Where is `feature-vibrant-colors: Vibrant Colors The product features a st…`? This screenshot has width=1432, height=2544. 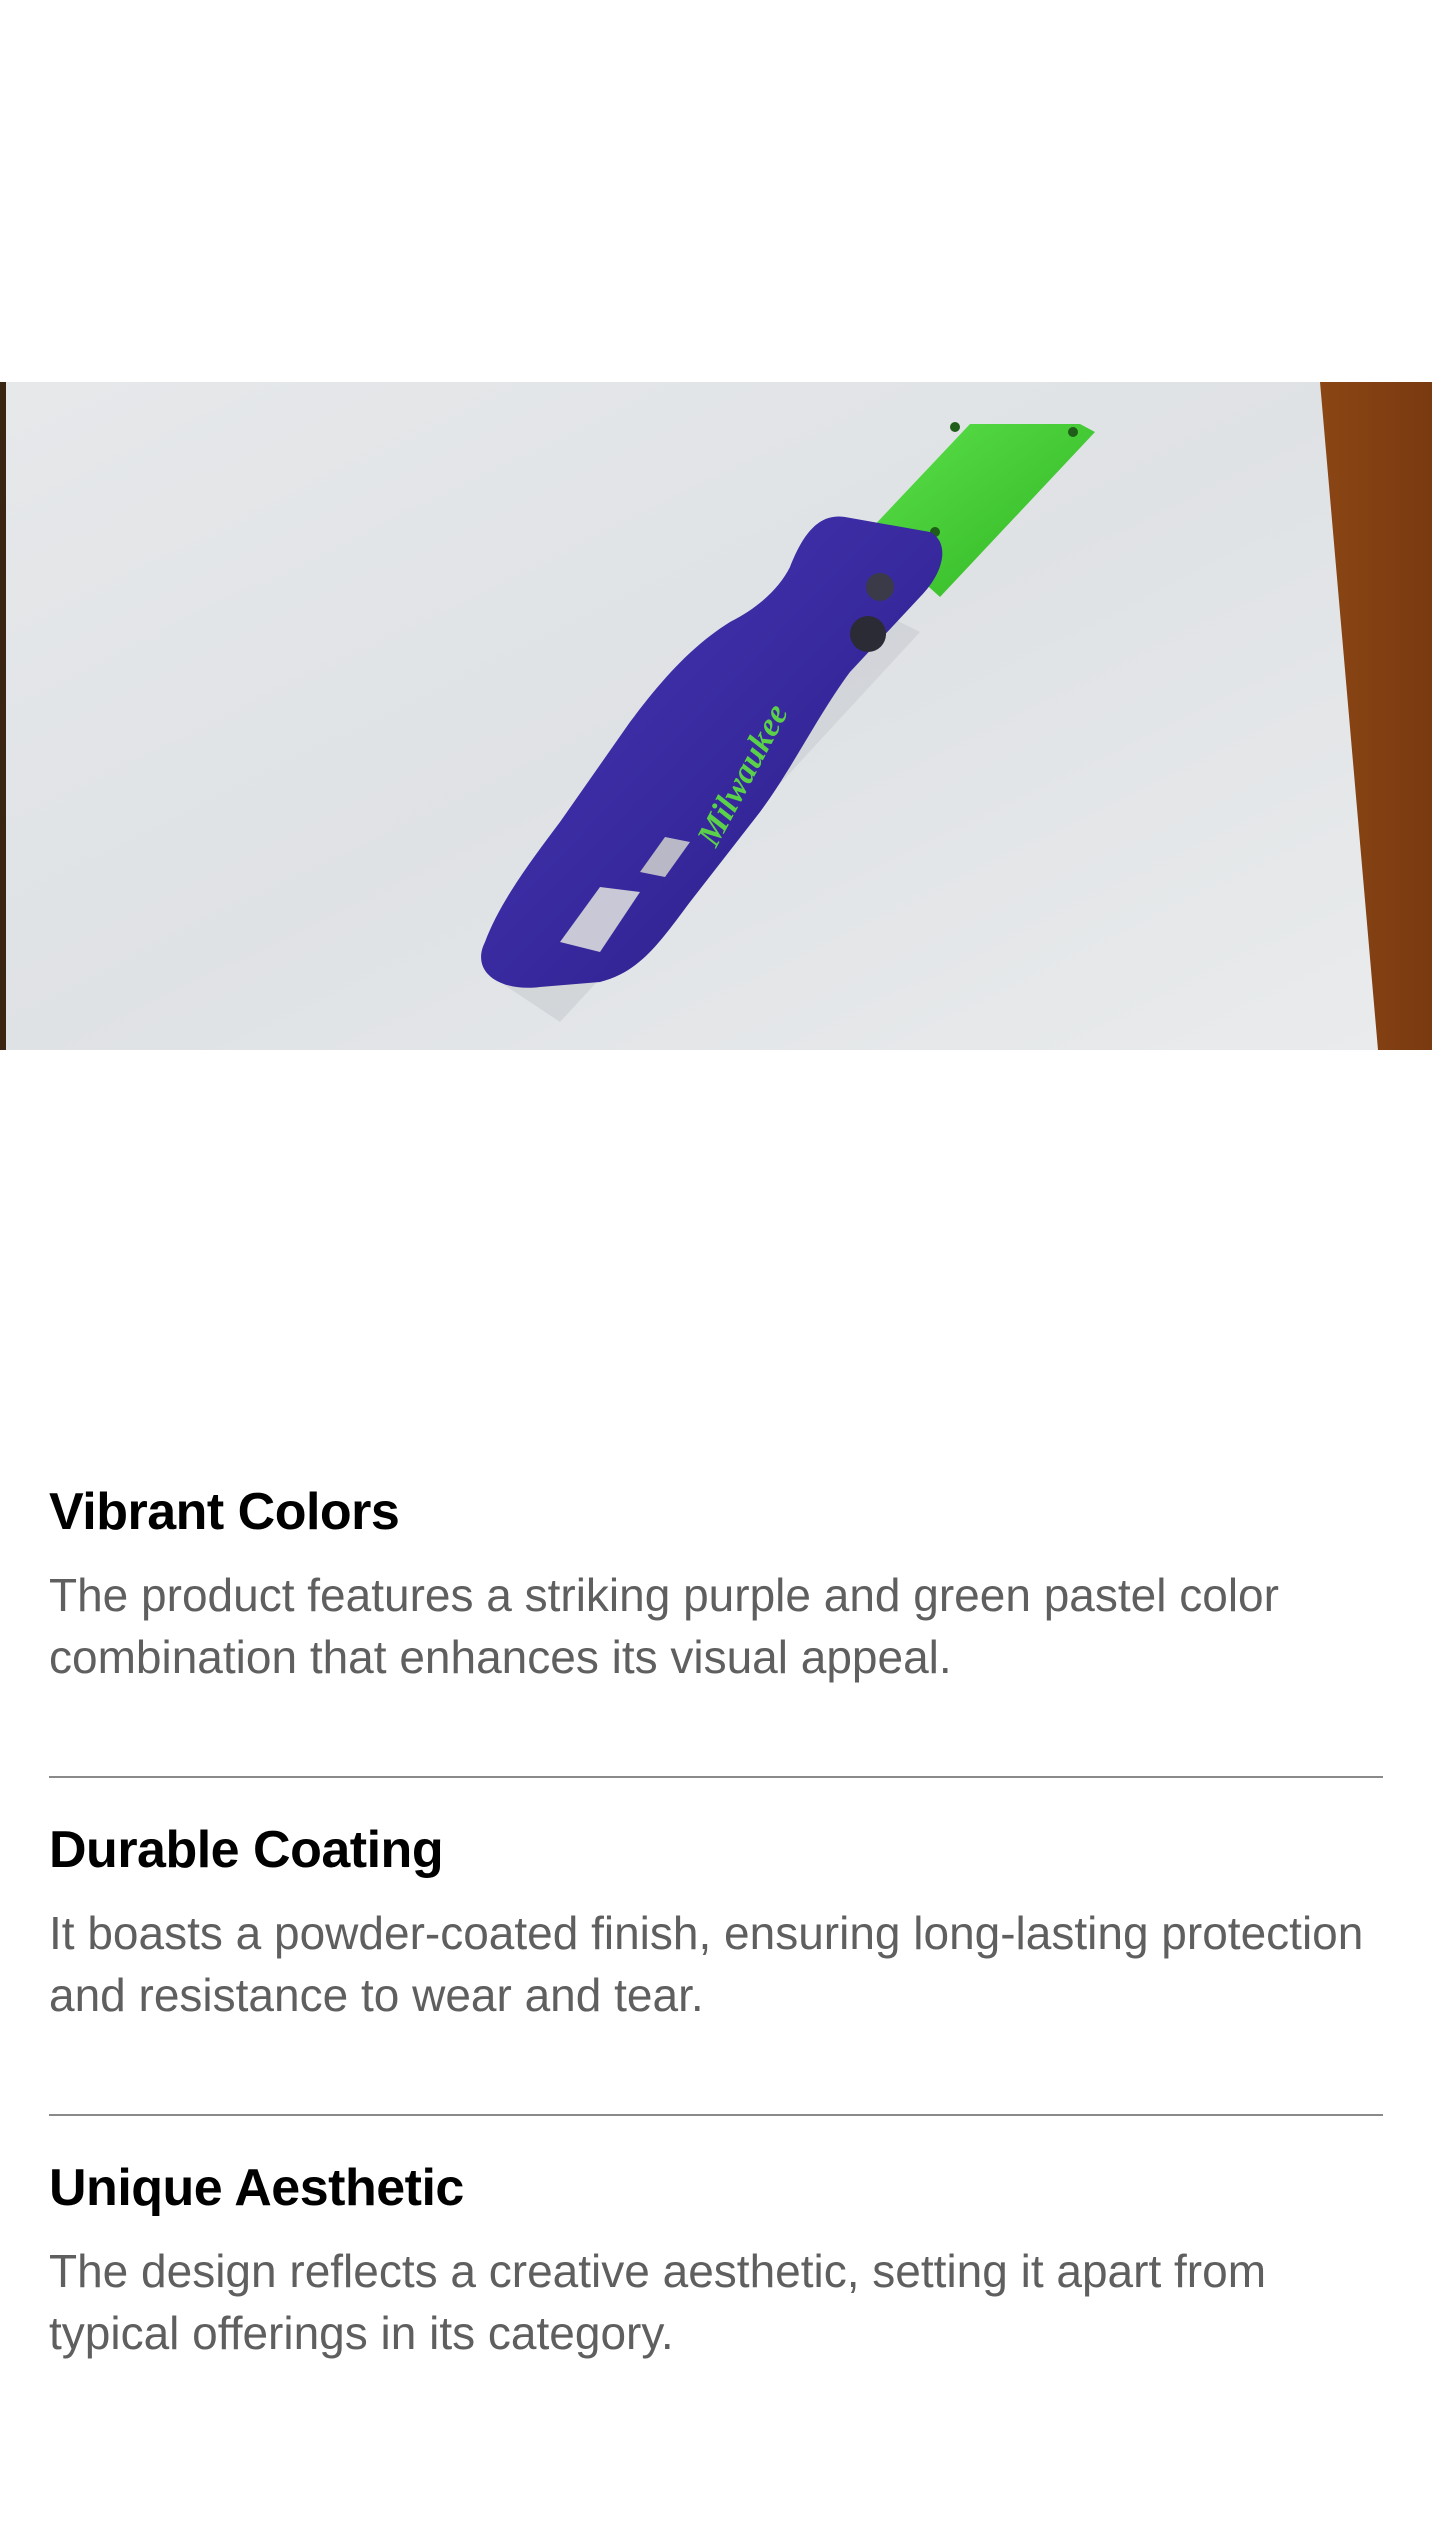 feature-vibrant-colors: Vibrant Colors The product features a st… is located at coordinates (716, 1584).